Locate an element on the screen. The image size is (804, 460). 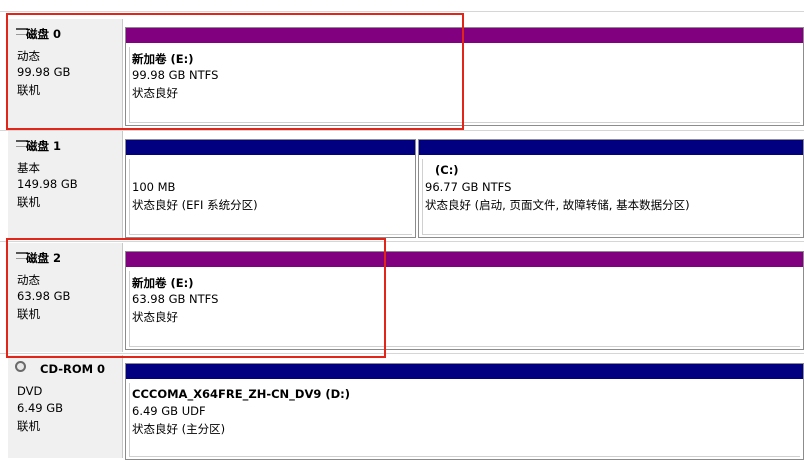
disk-size: 149.98 GB is located at coordinates (47, 184).